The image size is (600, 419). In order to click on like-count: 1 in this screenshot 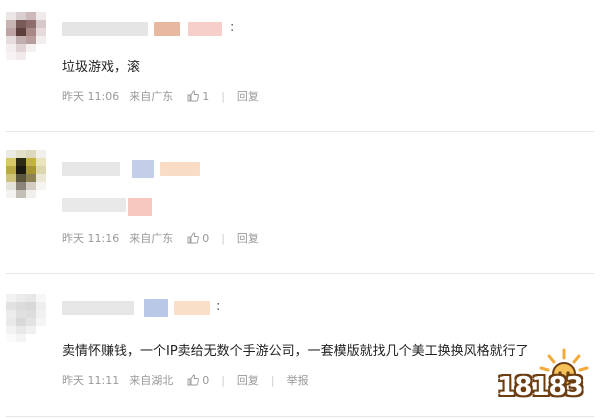, I will do `click(206, 96)`.